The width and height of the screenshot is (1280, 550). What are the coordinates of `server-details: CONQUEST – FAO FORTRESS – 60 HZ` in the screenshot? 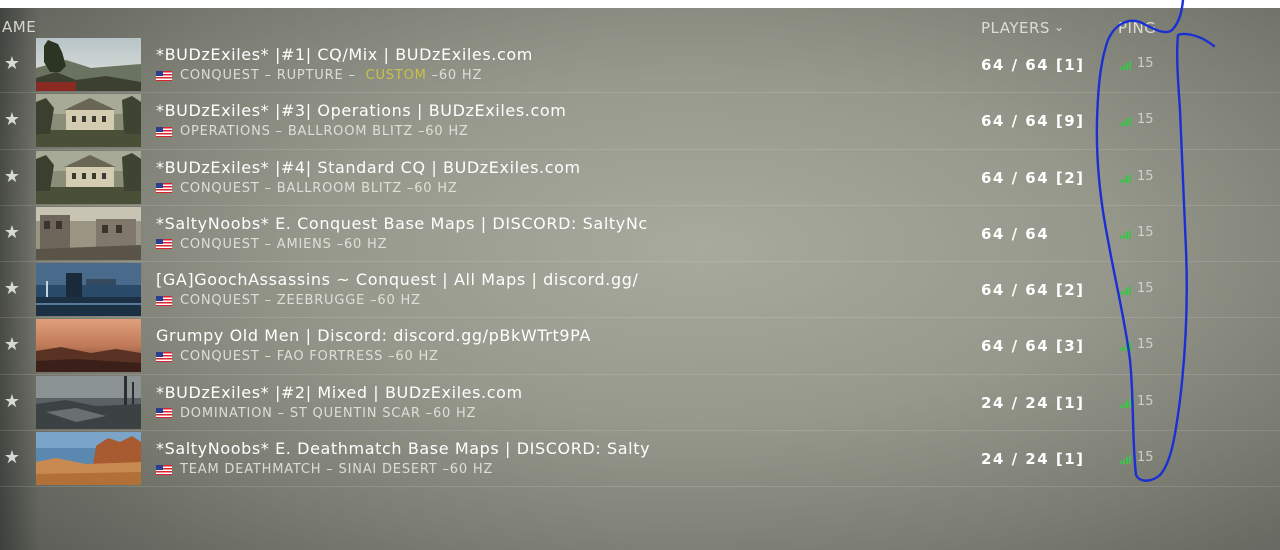 It's located at (297, 356).